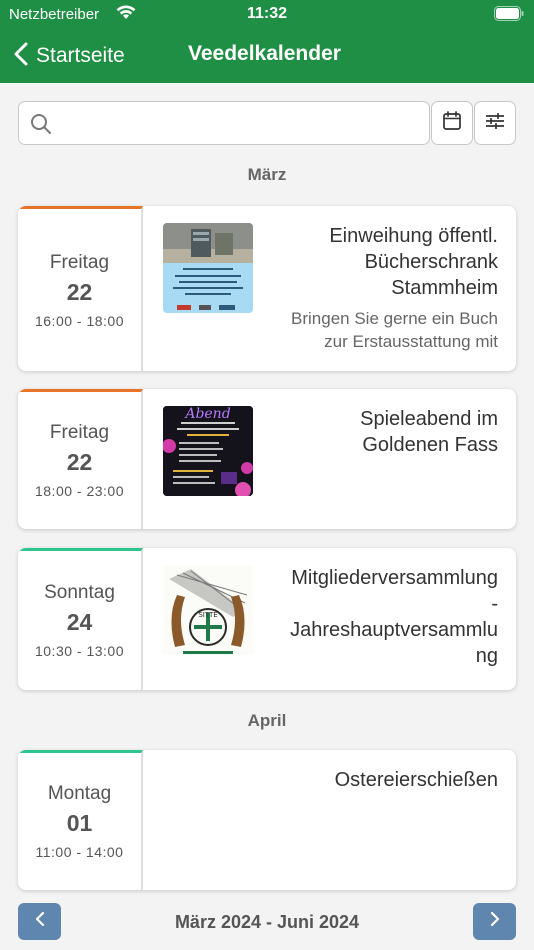  I want to click on battery-icon, so click(509, 16).